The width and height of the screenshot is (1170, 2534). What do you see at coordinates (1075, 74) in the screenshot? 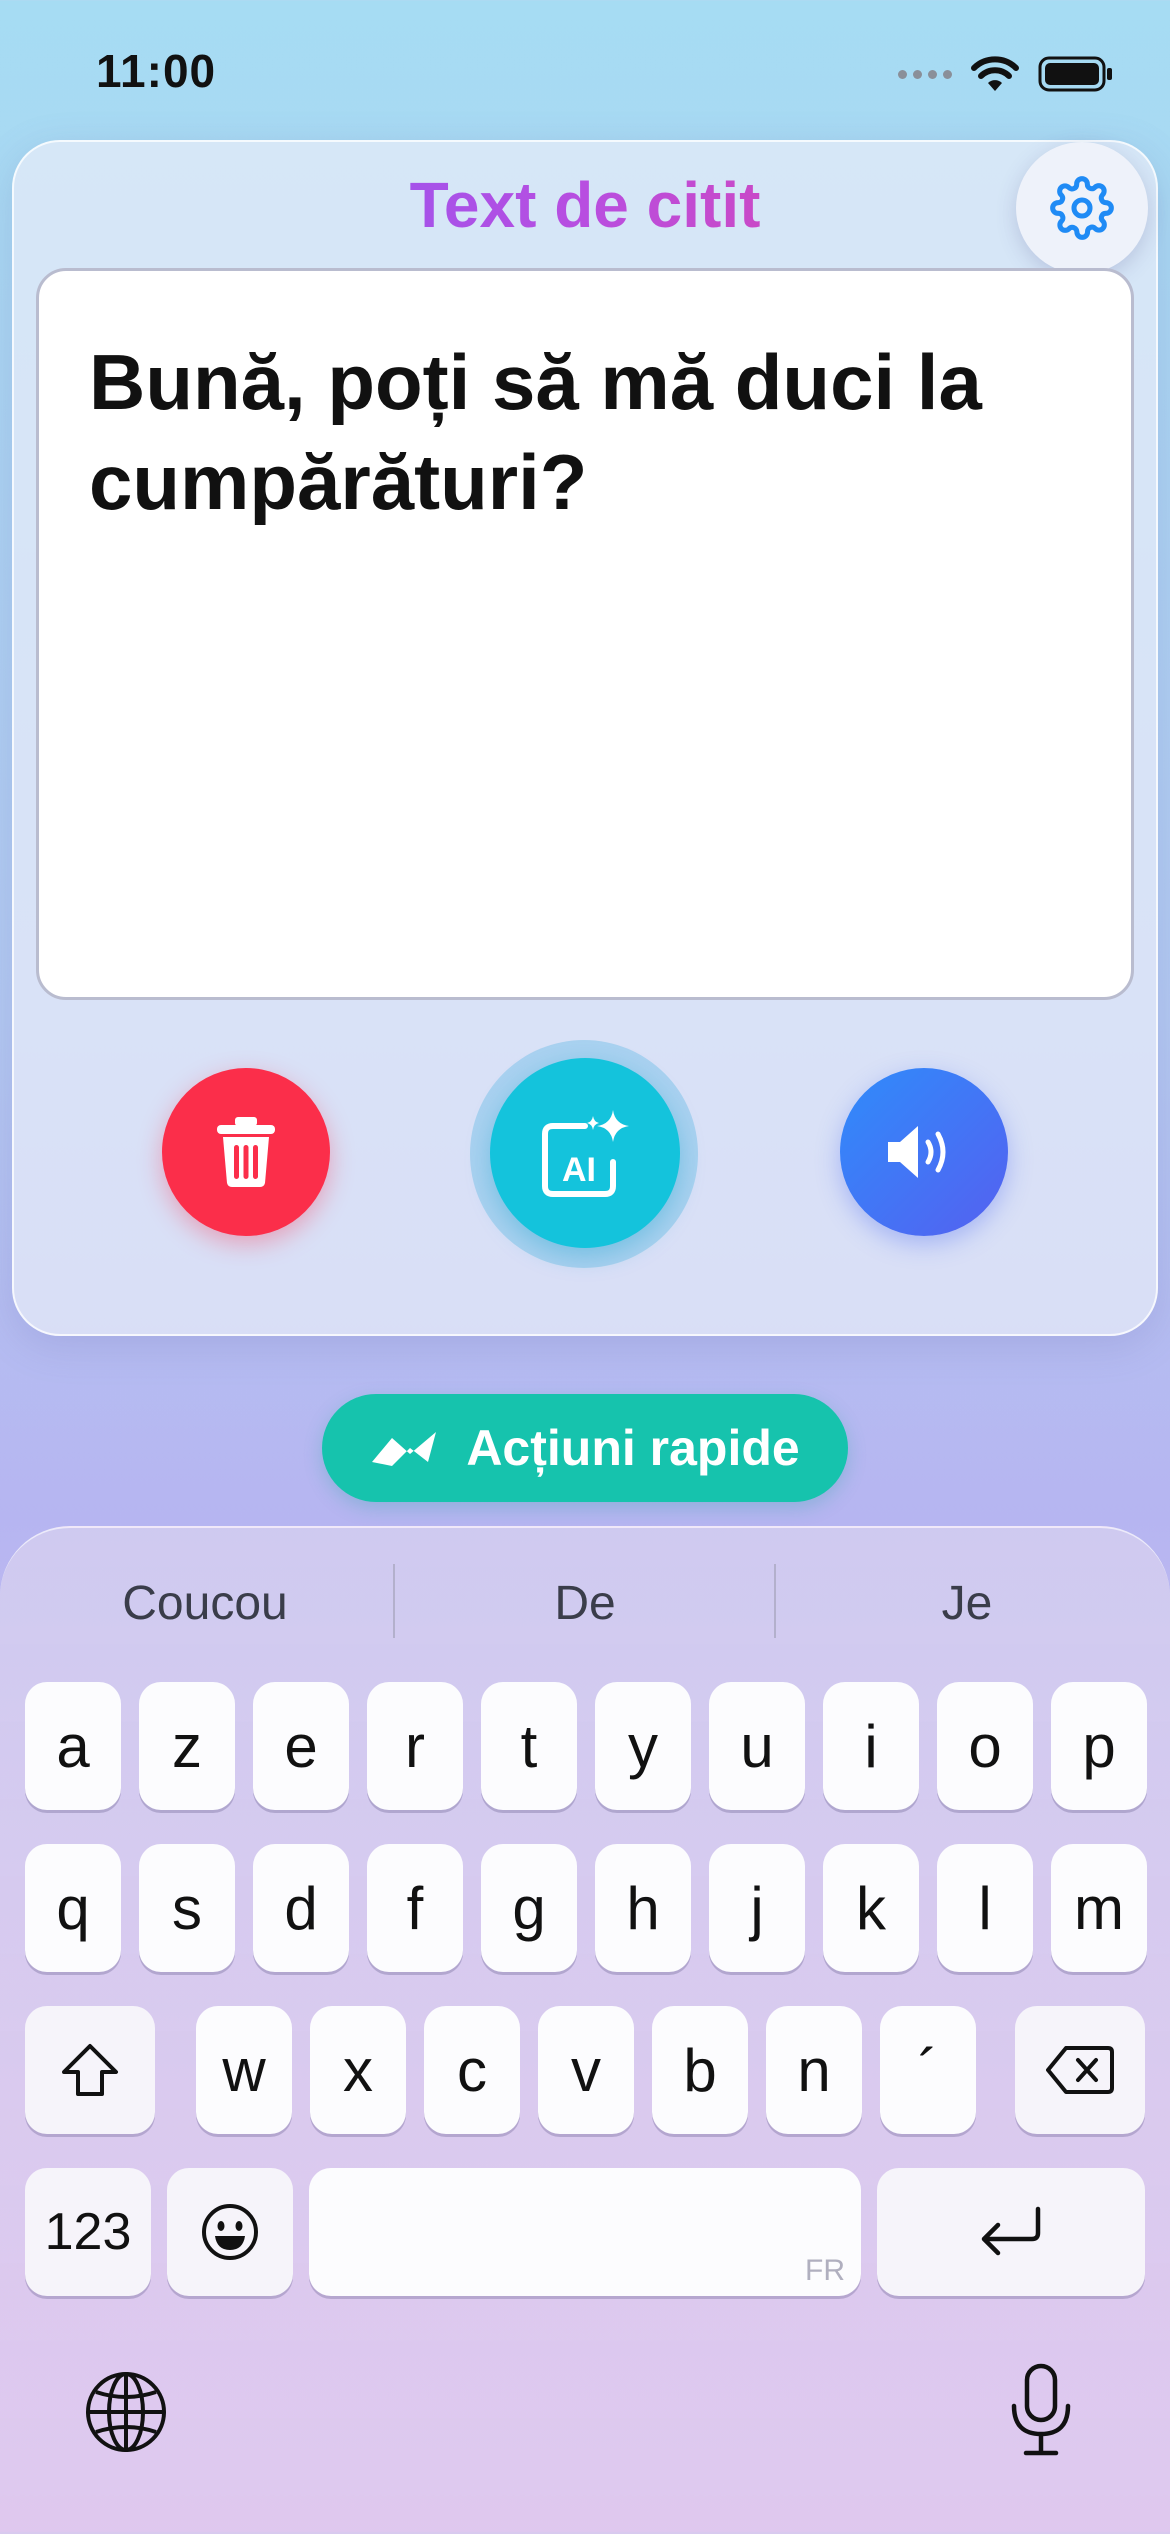
I see `battery-icon` at bounding box center [1075, 74].